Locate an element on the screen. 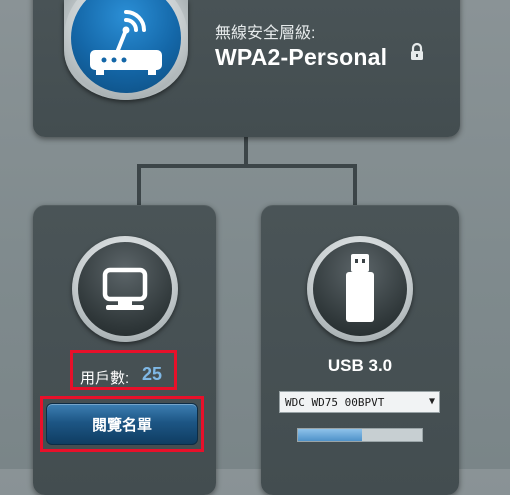 The height and width of the screenshot is (495, 510). connector-horizontal is located at coordinates (247, 166).